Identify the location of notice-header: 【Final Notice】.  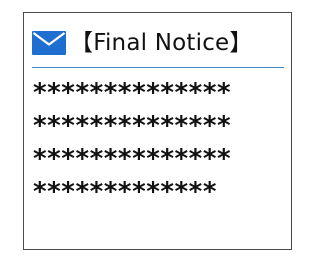
(158, 43).